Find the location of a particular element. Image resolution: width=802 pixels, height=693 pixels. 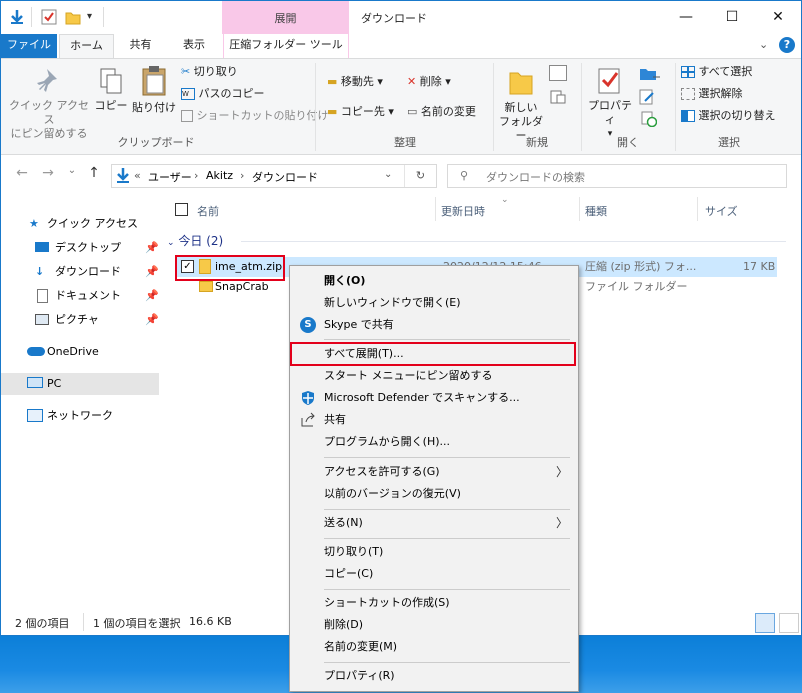

nav-pictures: ピクチャ 📌 is located at coordinates (80, 320).